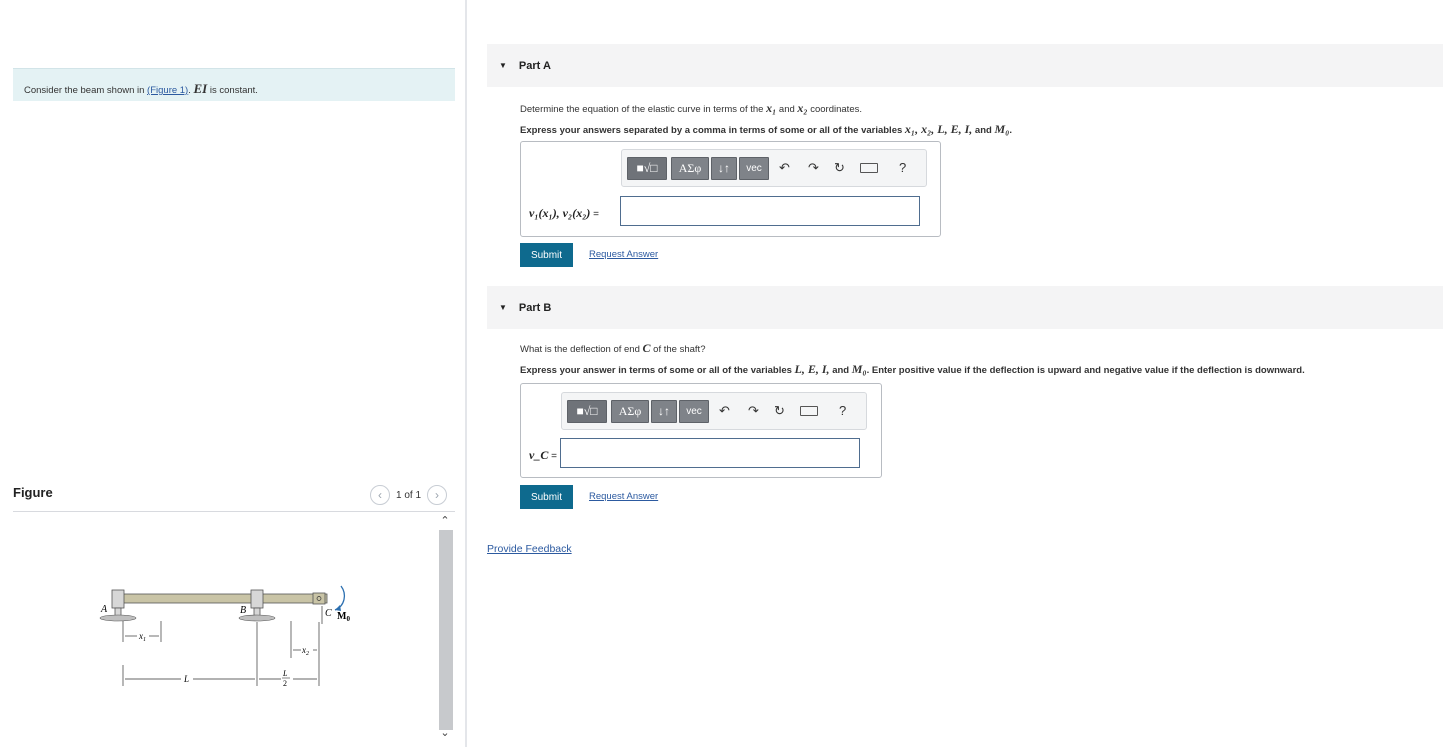  What do you see at coordinates (200, 88) in the screenshot?
I see `ei-symbol: EI` at bounding box center [200, 88].